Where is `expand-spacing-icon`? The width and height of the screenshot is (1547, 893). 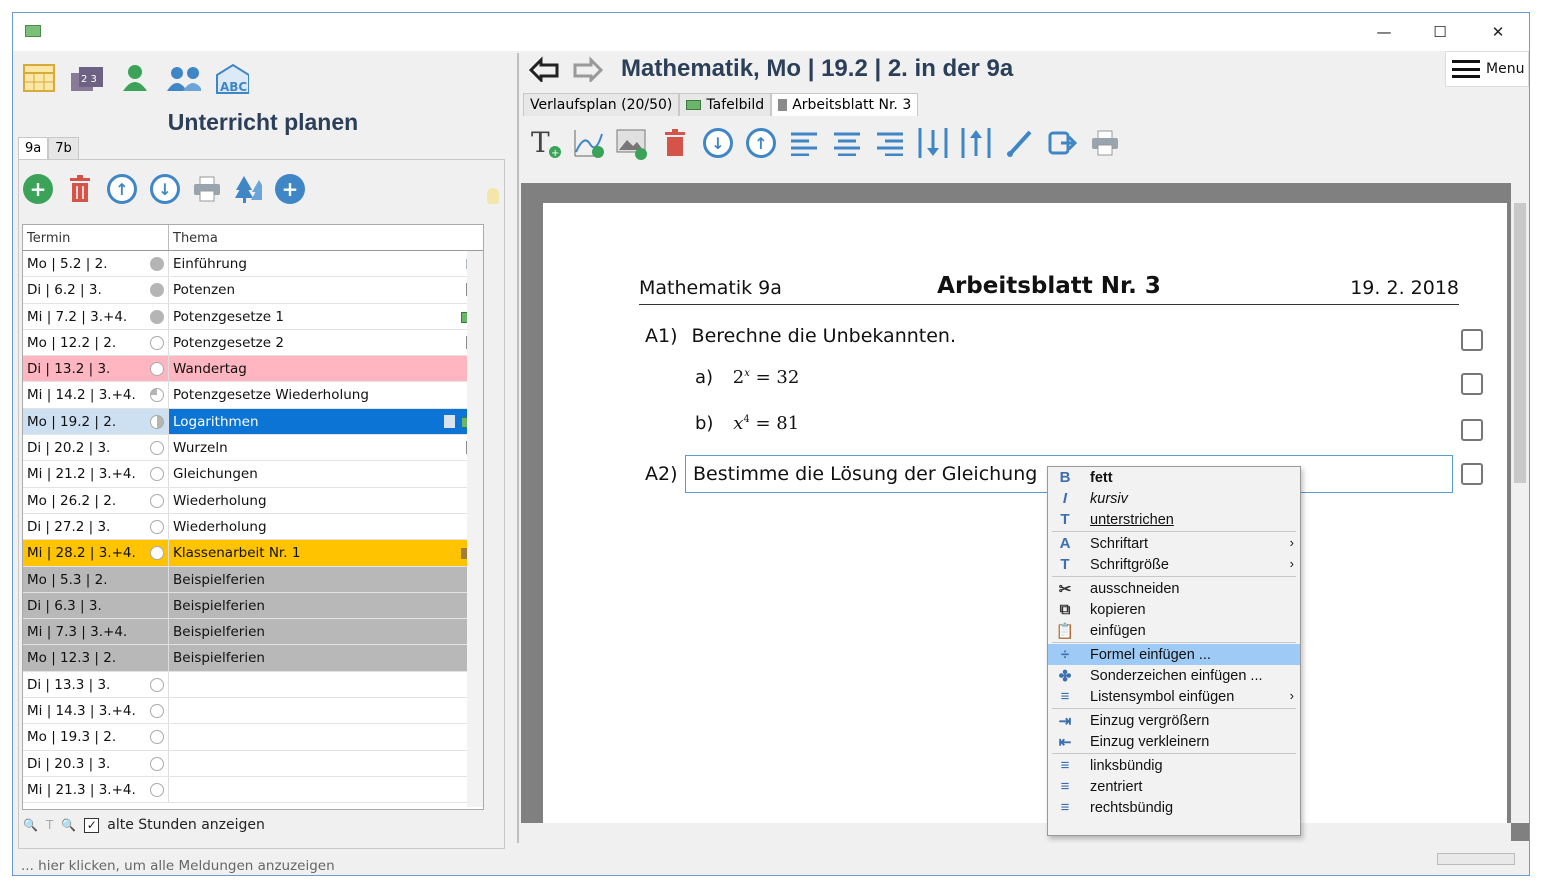 expand-spacing-icon is located at coordinates (933, 143).